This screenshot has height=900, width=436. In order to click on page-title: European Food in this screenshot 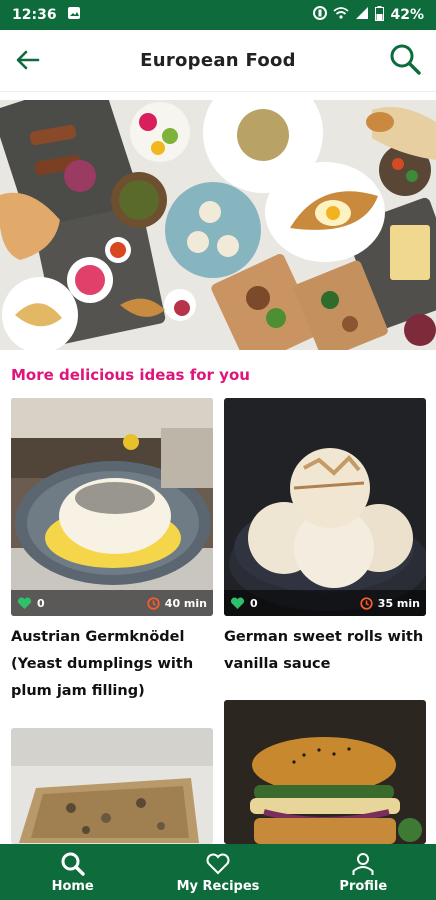, I will do `click(218, 60)`.